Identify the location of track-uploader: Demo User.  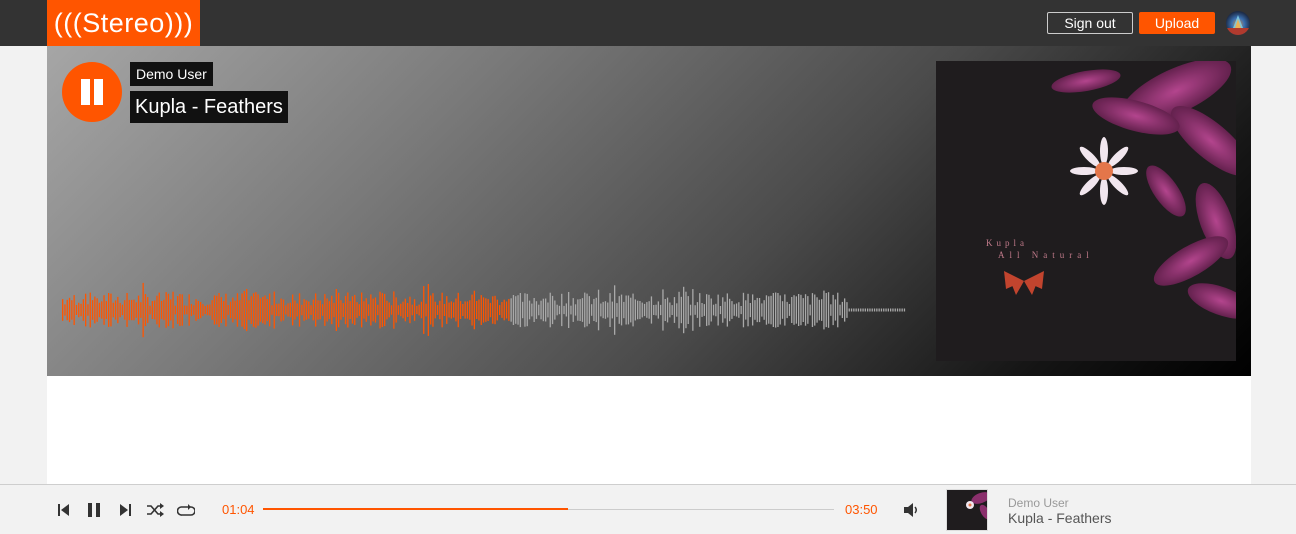
(171, 74).